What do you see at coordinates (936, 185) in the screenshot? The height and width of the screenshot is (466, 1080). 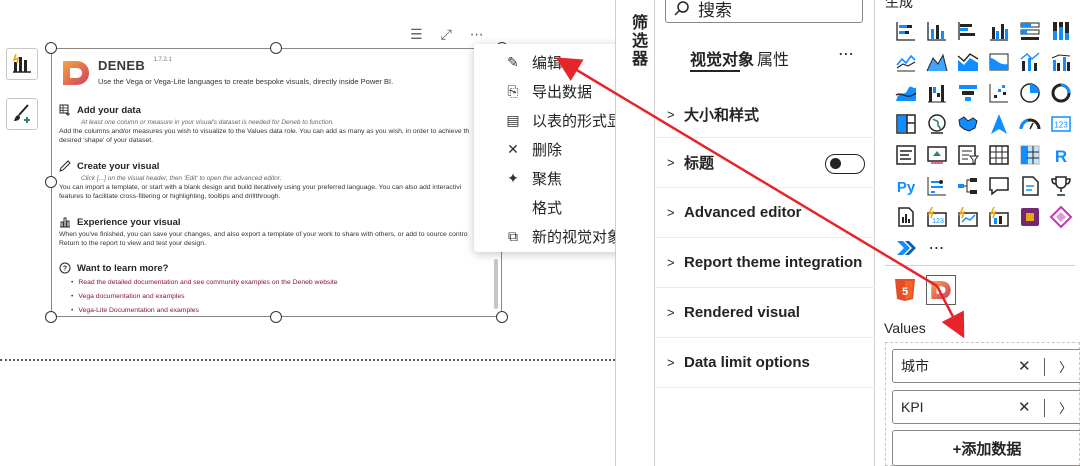 I see `viz-key-influencers` at bounding box center [936, 185].